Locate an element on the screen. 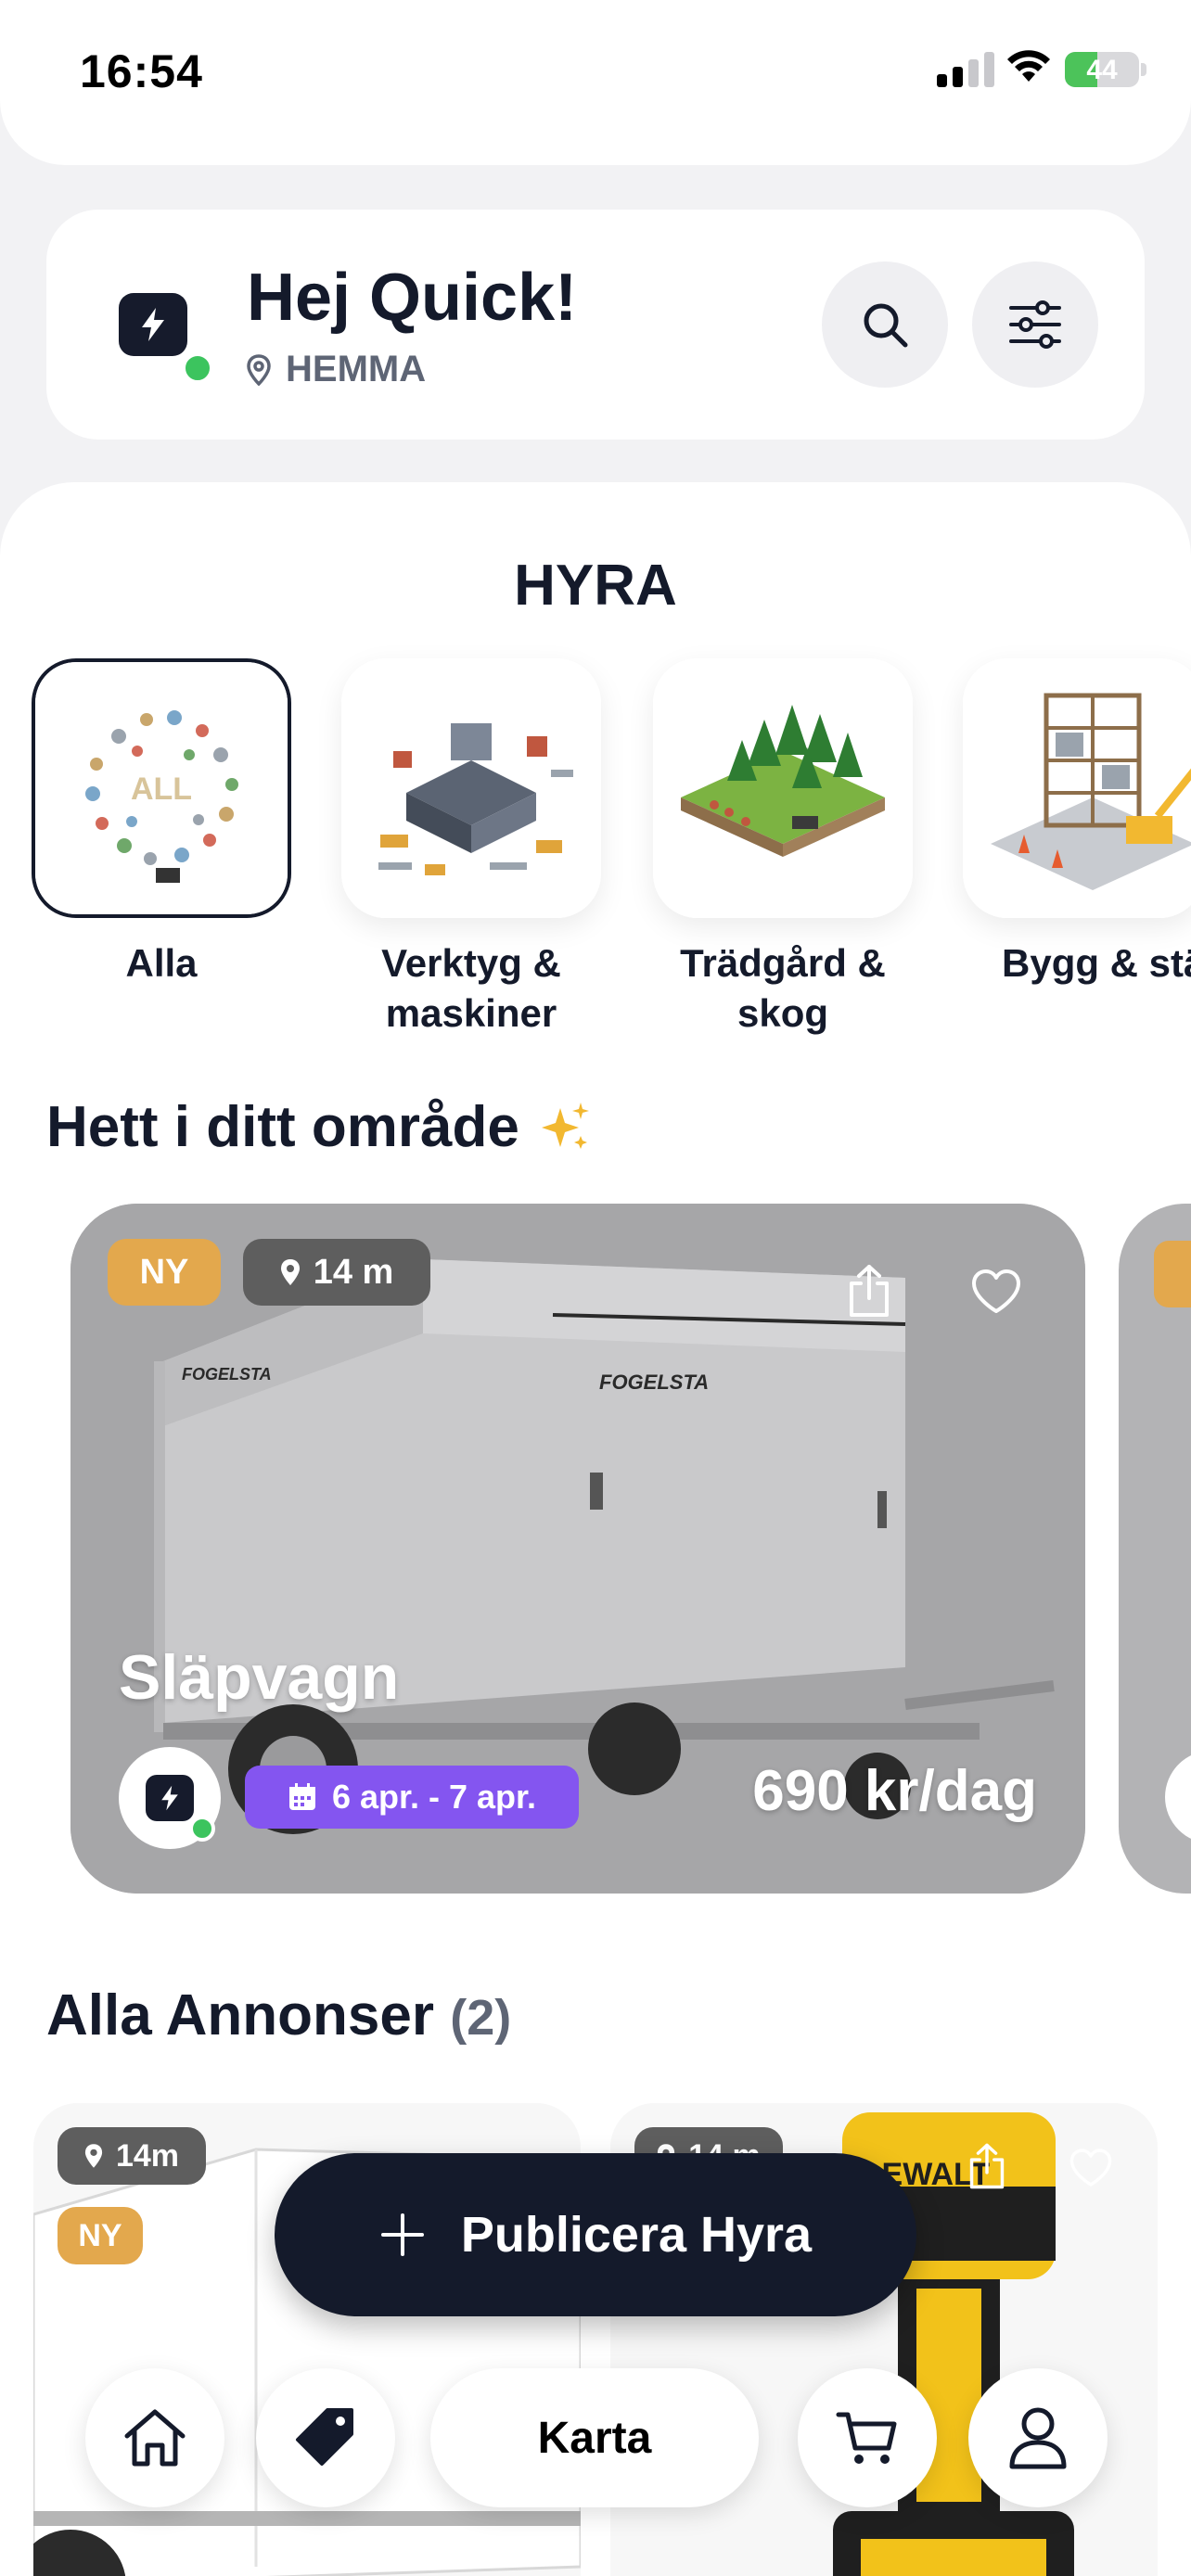 The image size is (1191, 2576). battery-icon: 44 is located at coordinates (1102, 69).